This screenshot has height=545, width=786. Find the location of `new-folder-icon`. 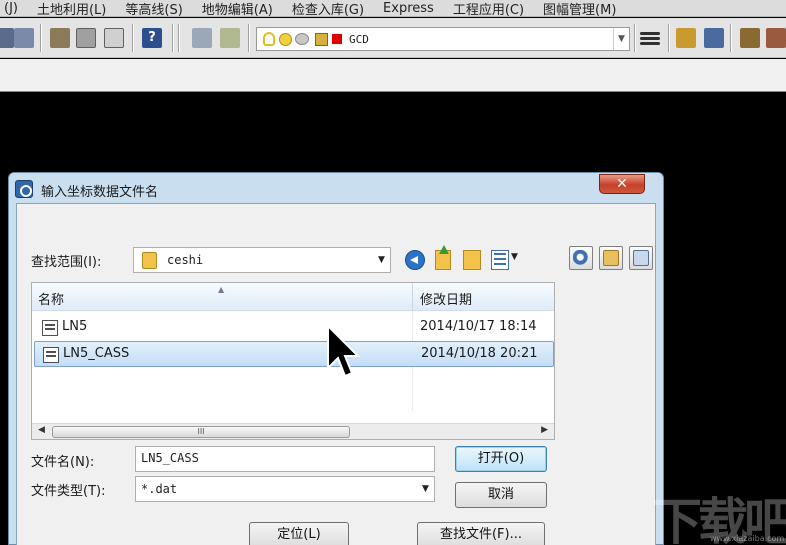

new-folder-icon is located at coordinates (472, 260).